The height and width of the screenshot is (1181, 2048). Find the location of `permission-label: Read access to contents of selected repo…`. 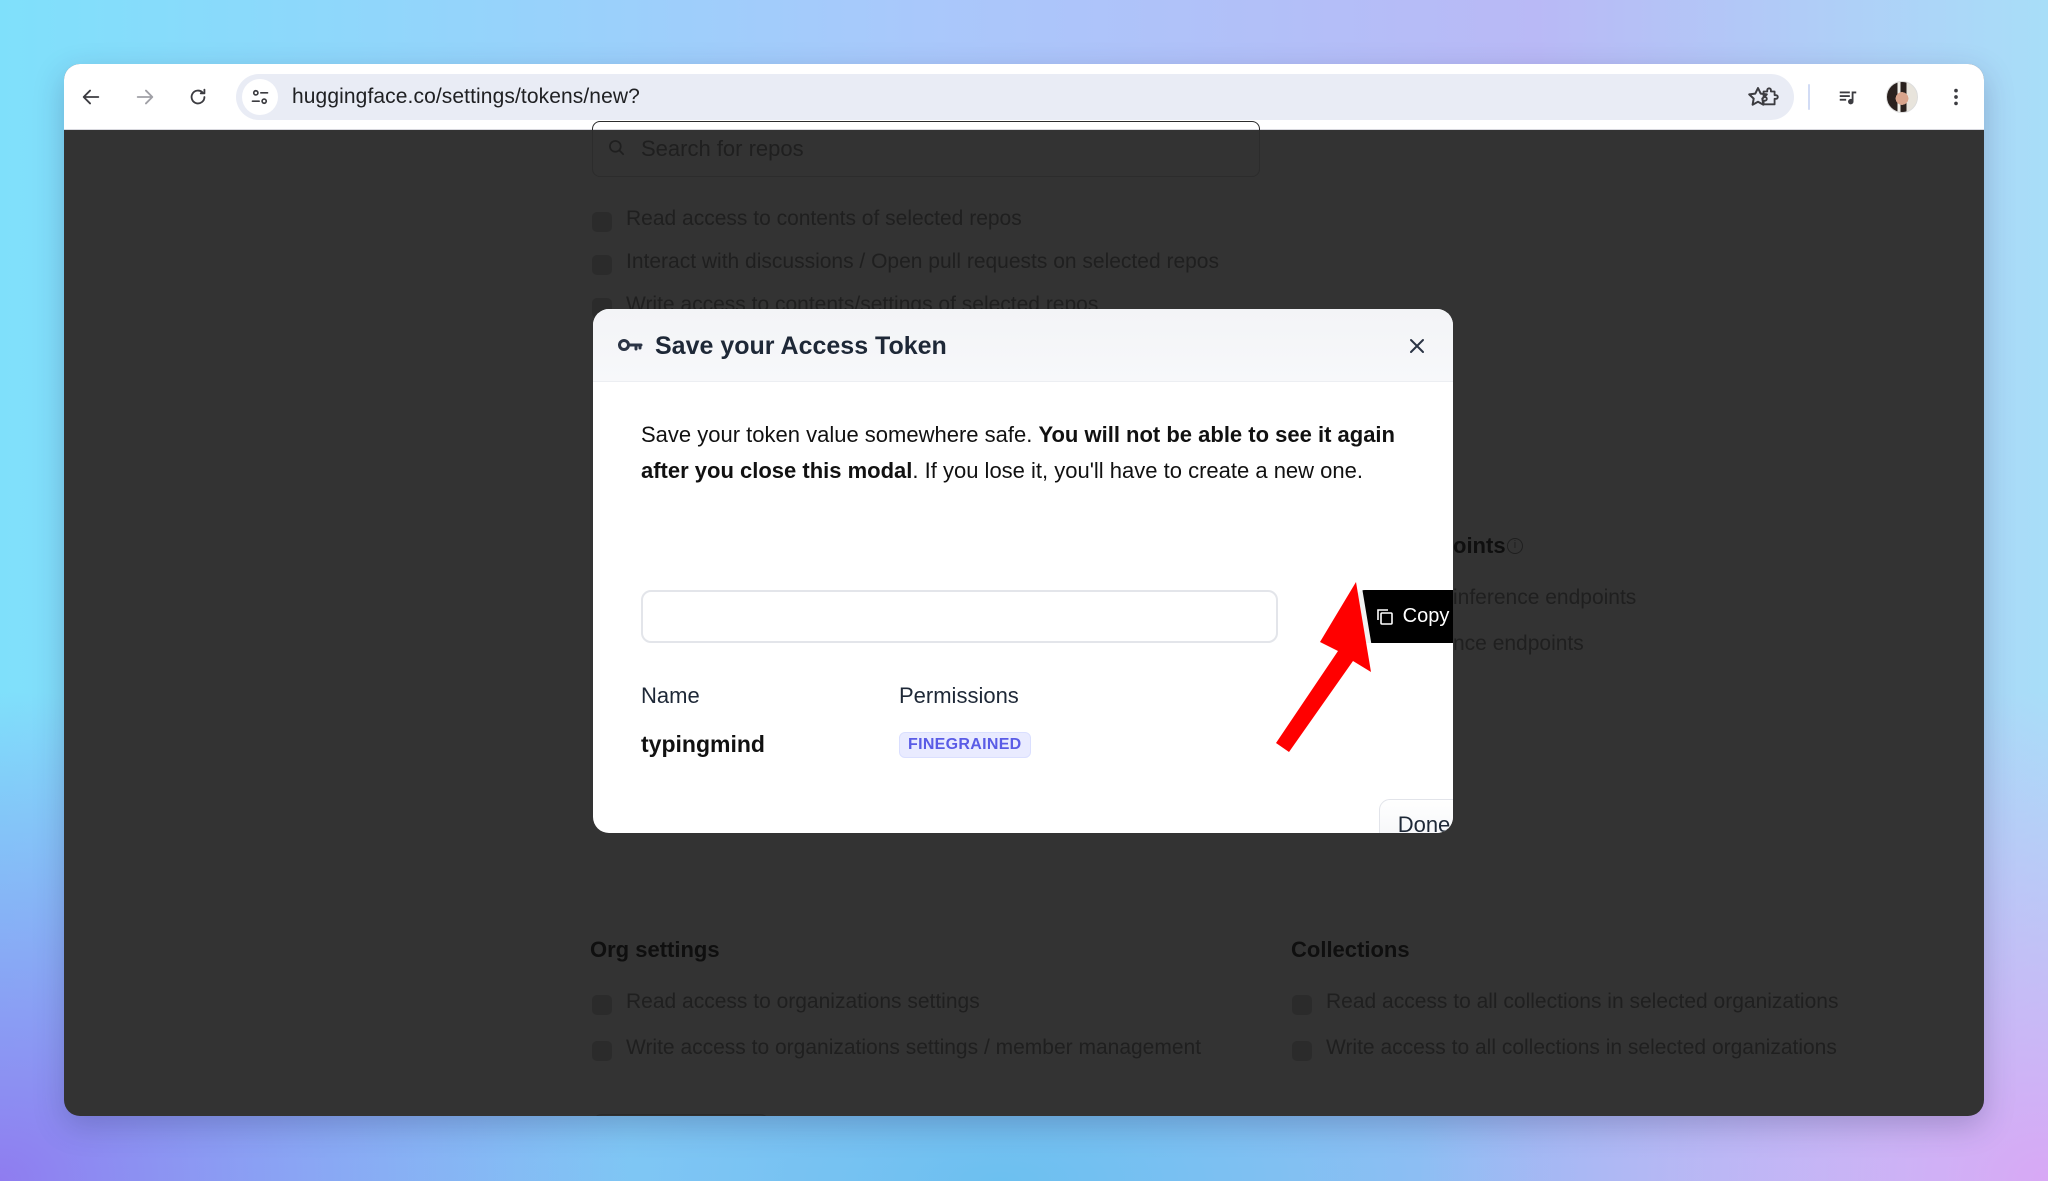

permission-label: Read access to contents of selected repo… is located at coordinates (824, 218).